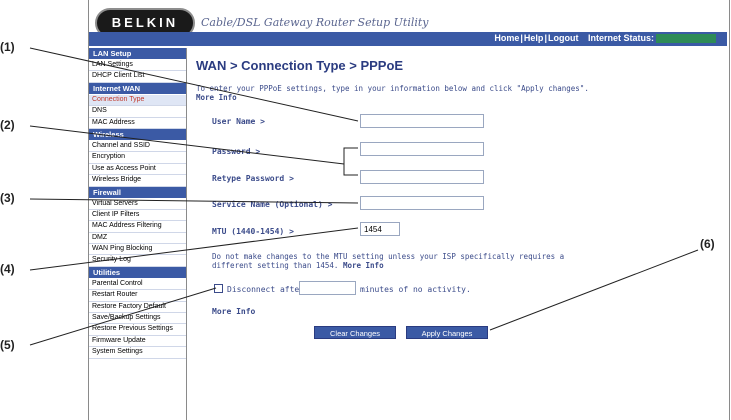  What do you see at coordinates (422, 177) in the screenshot?
I see `retype-password-input` at bounding box center [422, 177].